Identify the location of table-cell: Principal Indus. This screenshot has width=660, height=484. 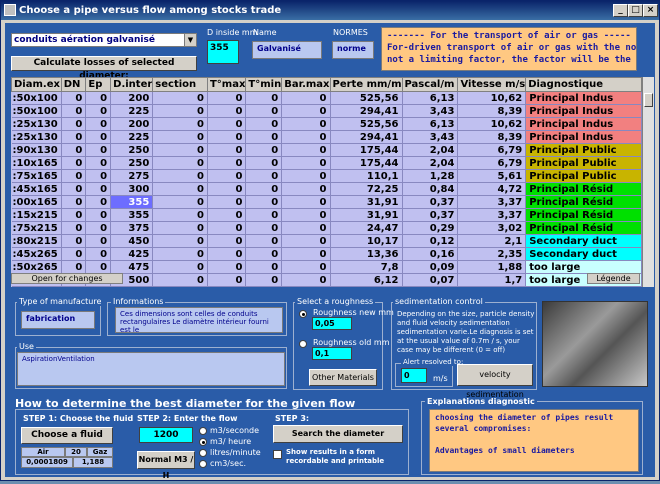
(583, 124).